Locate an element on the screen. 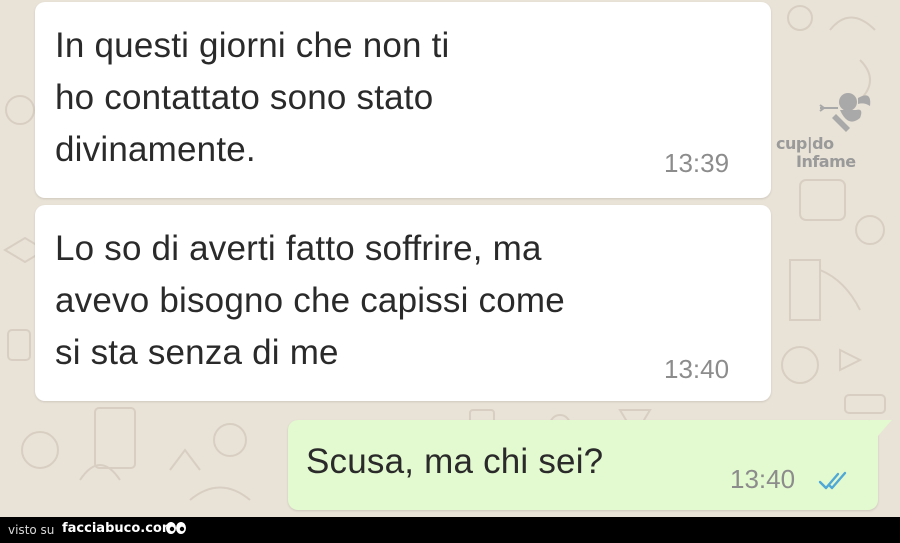  watermark-logo: cup|do Infame is located at coordinates (822, 132).